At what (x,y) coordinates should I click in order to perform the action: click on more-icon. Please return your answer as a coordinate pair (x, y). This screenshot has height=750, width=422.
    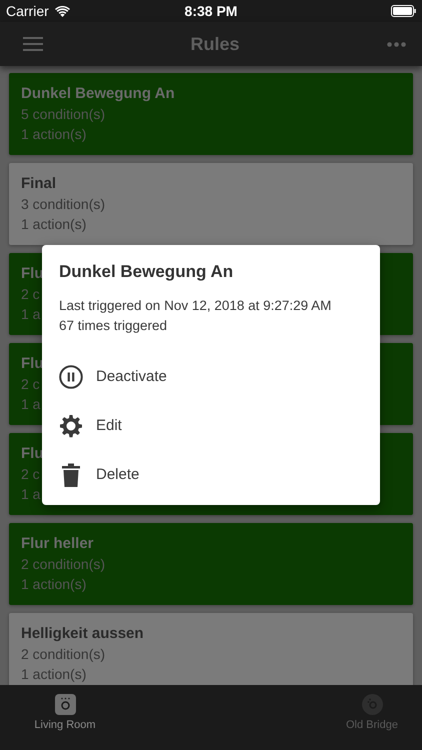
    Looking at the image, I should click on (396, 44).